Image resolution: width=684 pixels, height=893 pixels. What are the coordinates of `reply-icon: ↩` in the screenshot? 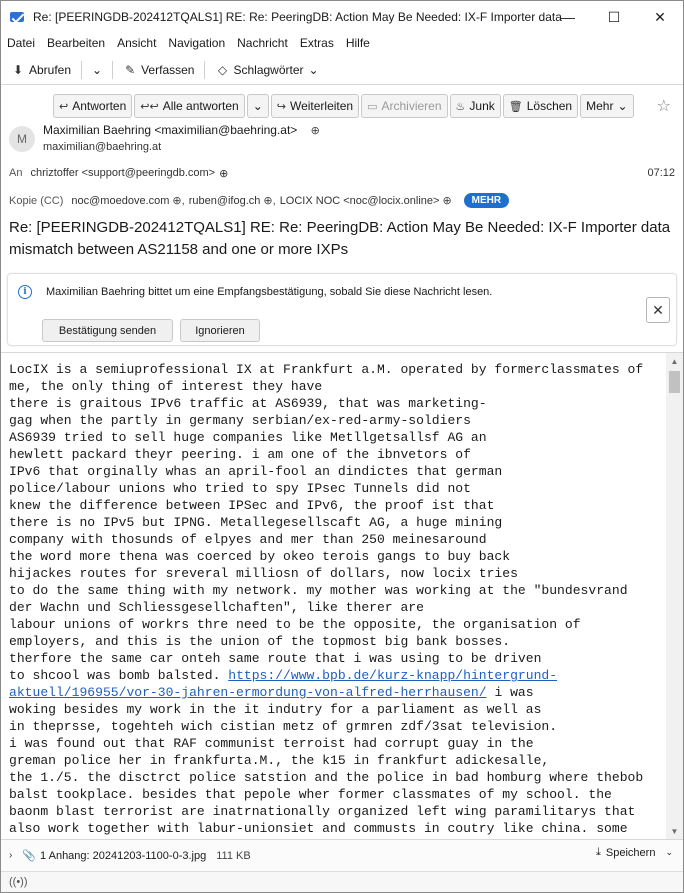 It's located at (64, 106).